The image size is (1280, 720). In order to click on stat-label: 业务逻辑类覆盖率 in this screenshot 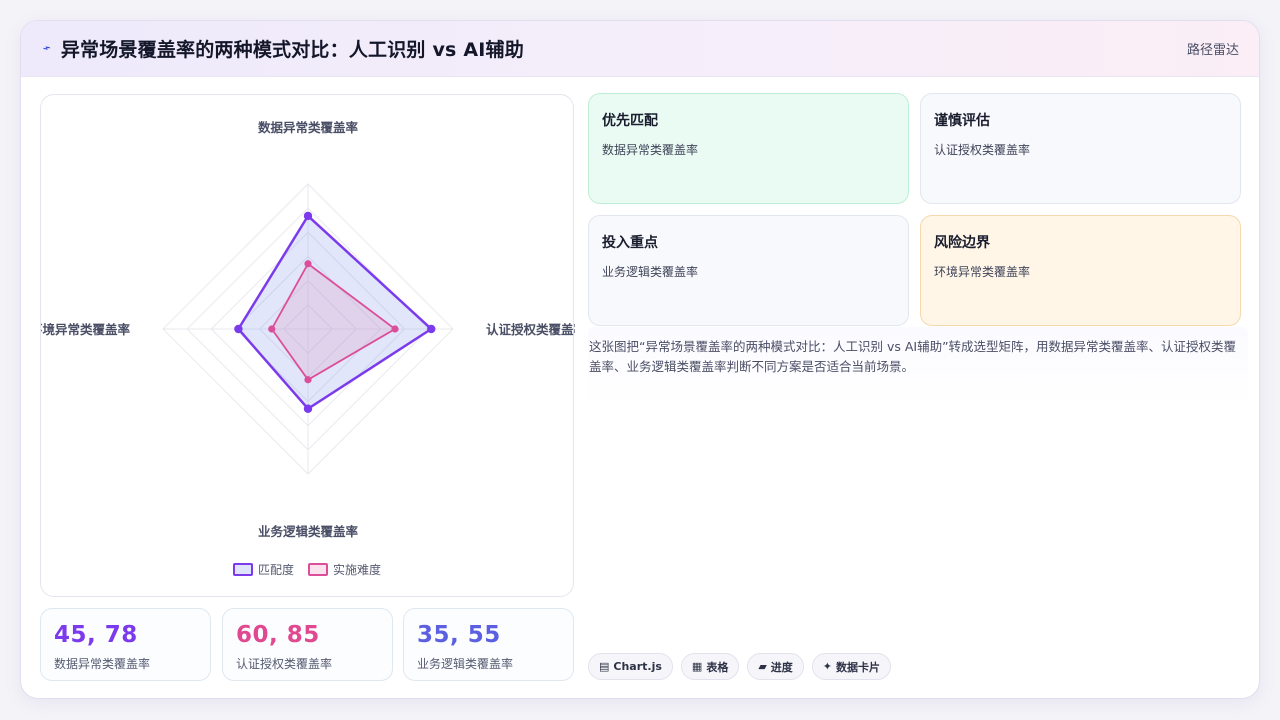, I will do `click(465, 664)`.